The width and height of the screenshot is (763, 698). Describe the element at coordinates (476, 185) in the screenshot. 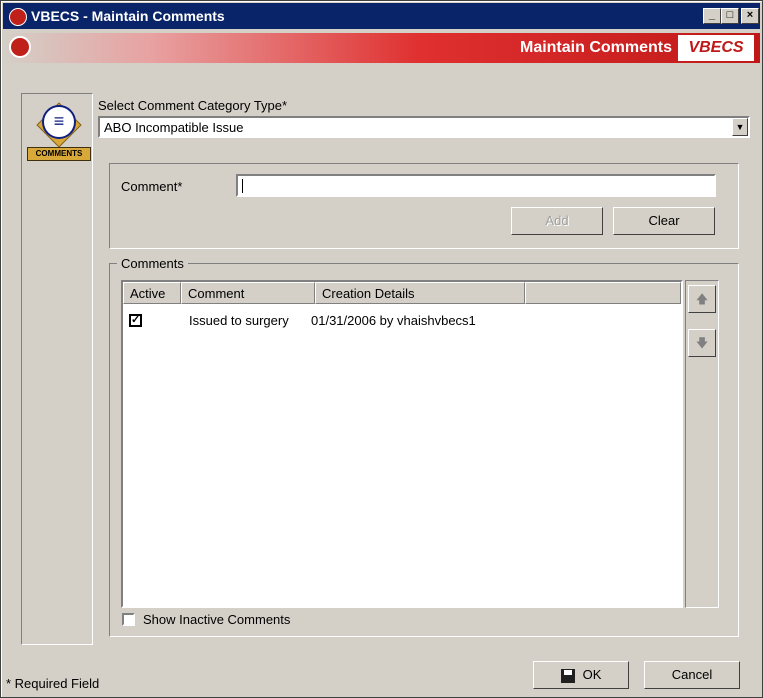

I see `comment-input` at that location.